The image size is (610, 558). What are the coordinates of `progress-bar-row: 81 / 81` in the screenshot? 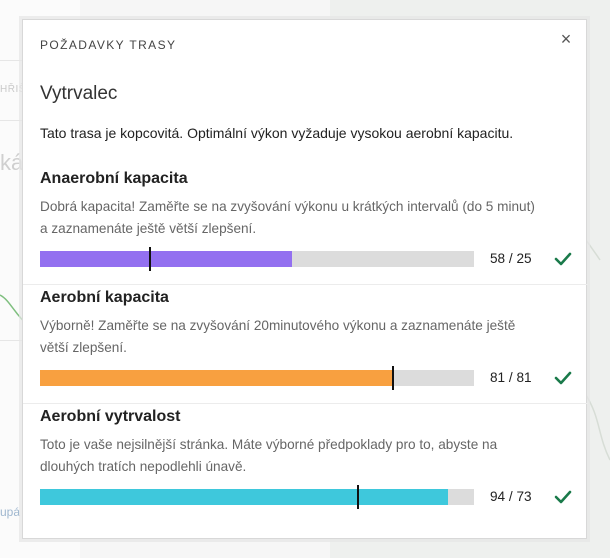 It's located at (306, 378).